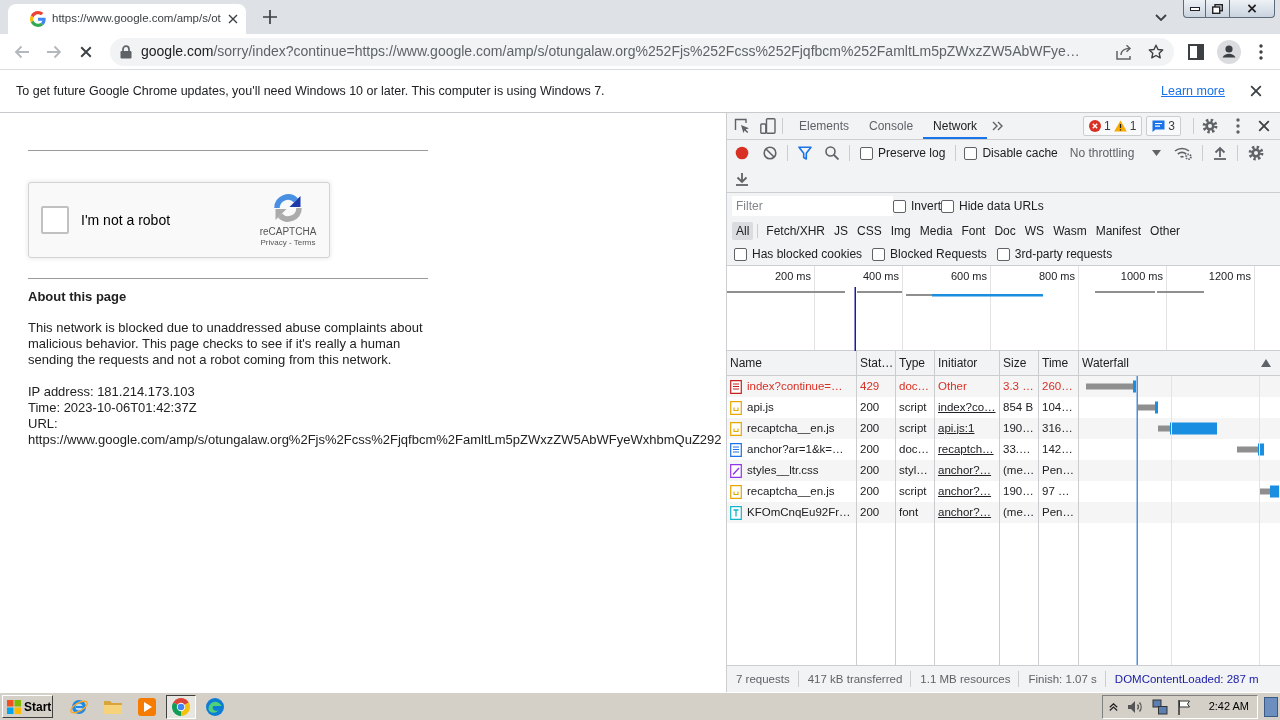  What do you see at coordinates (1147, 407) in the screenshot?
I see `waterfall-bar` at bounding box center [1147, 407].